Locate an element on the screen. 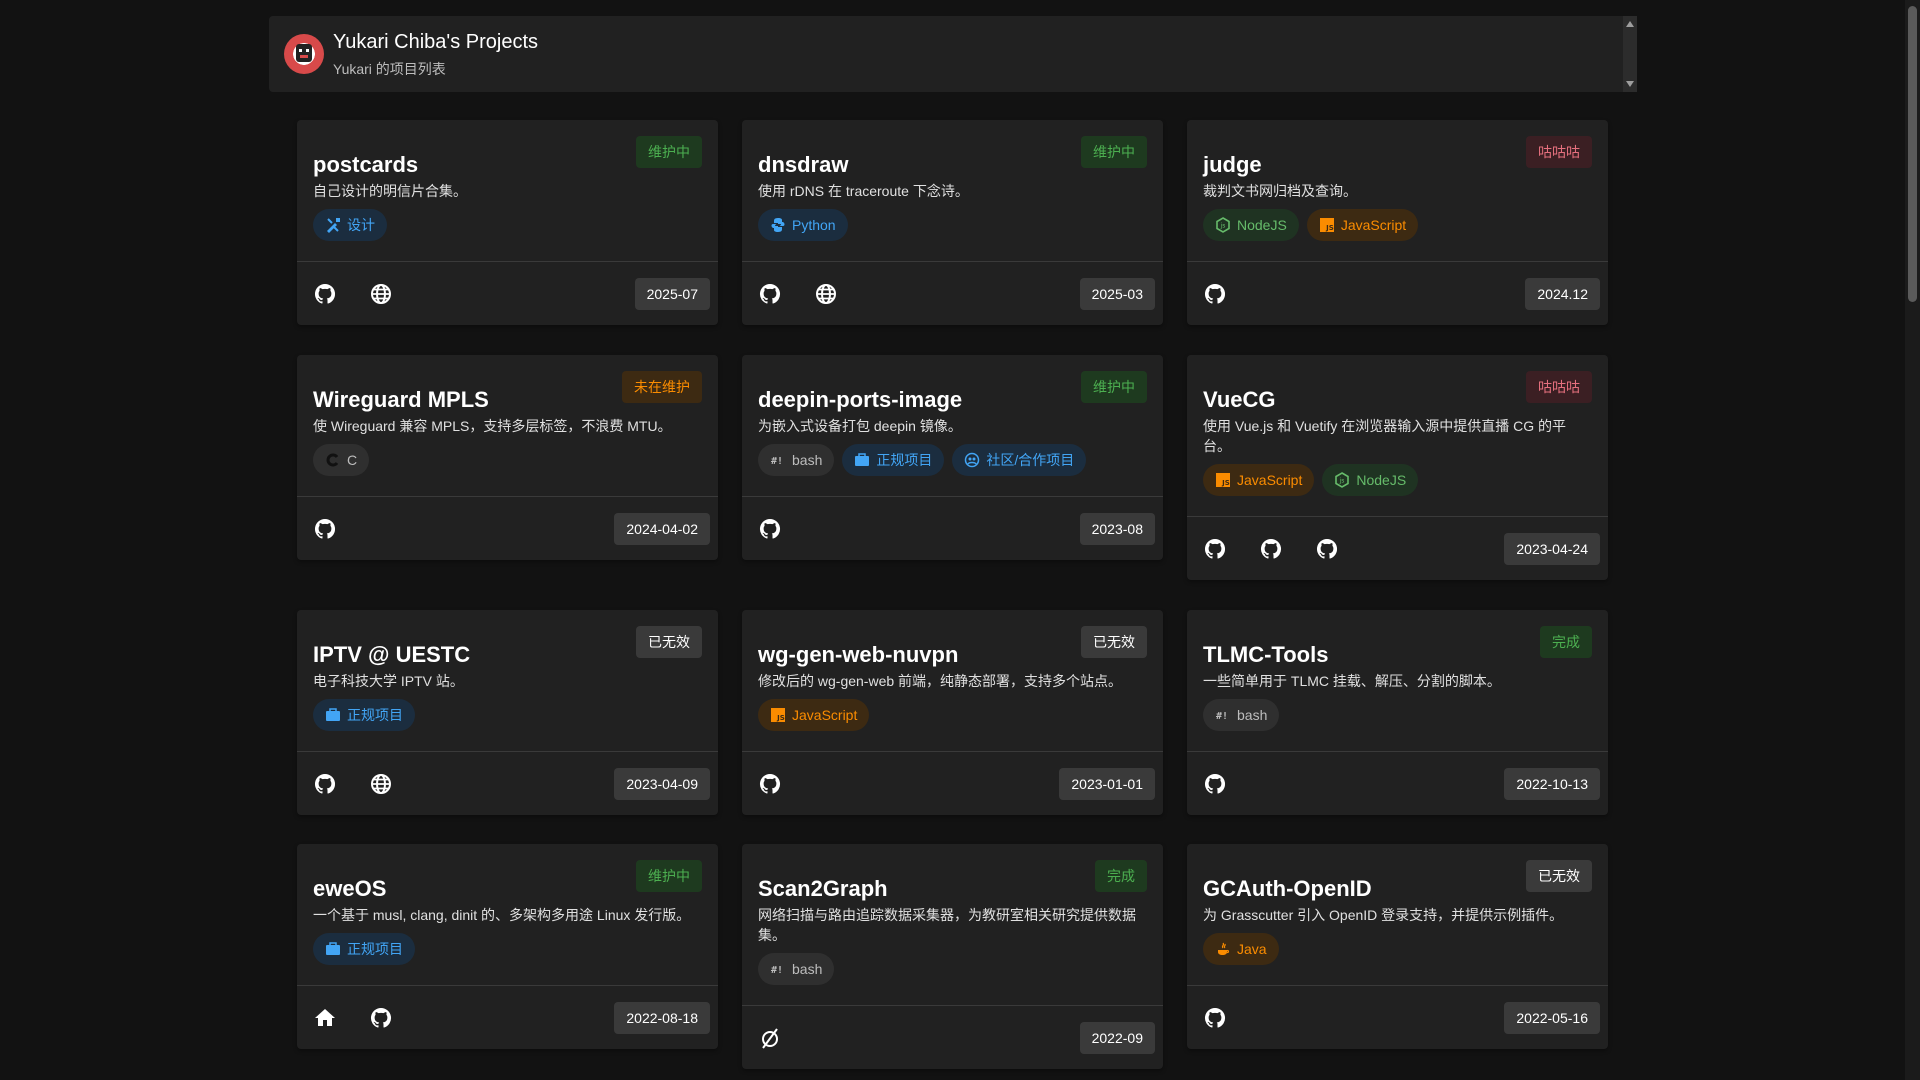 The height and width of the screenshot is (1080, 1920). status-badge: 完成 is located at coordinates (1566, 642).